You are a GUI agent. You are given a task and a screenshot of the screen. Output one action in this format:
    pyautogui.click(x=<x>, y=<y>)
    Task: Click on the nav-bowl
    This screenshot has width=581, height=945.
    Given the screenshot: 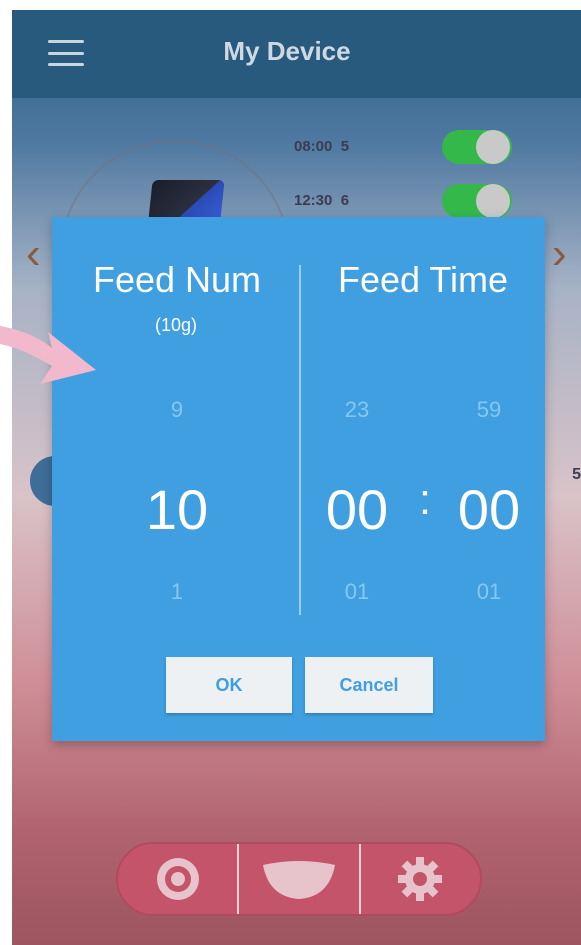 What is the action you would take?
    pyautogui.click(x=300, y=879)
    